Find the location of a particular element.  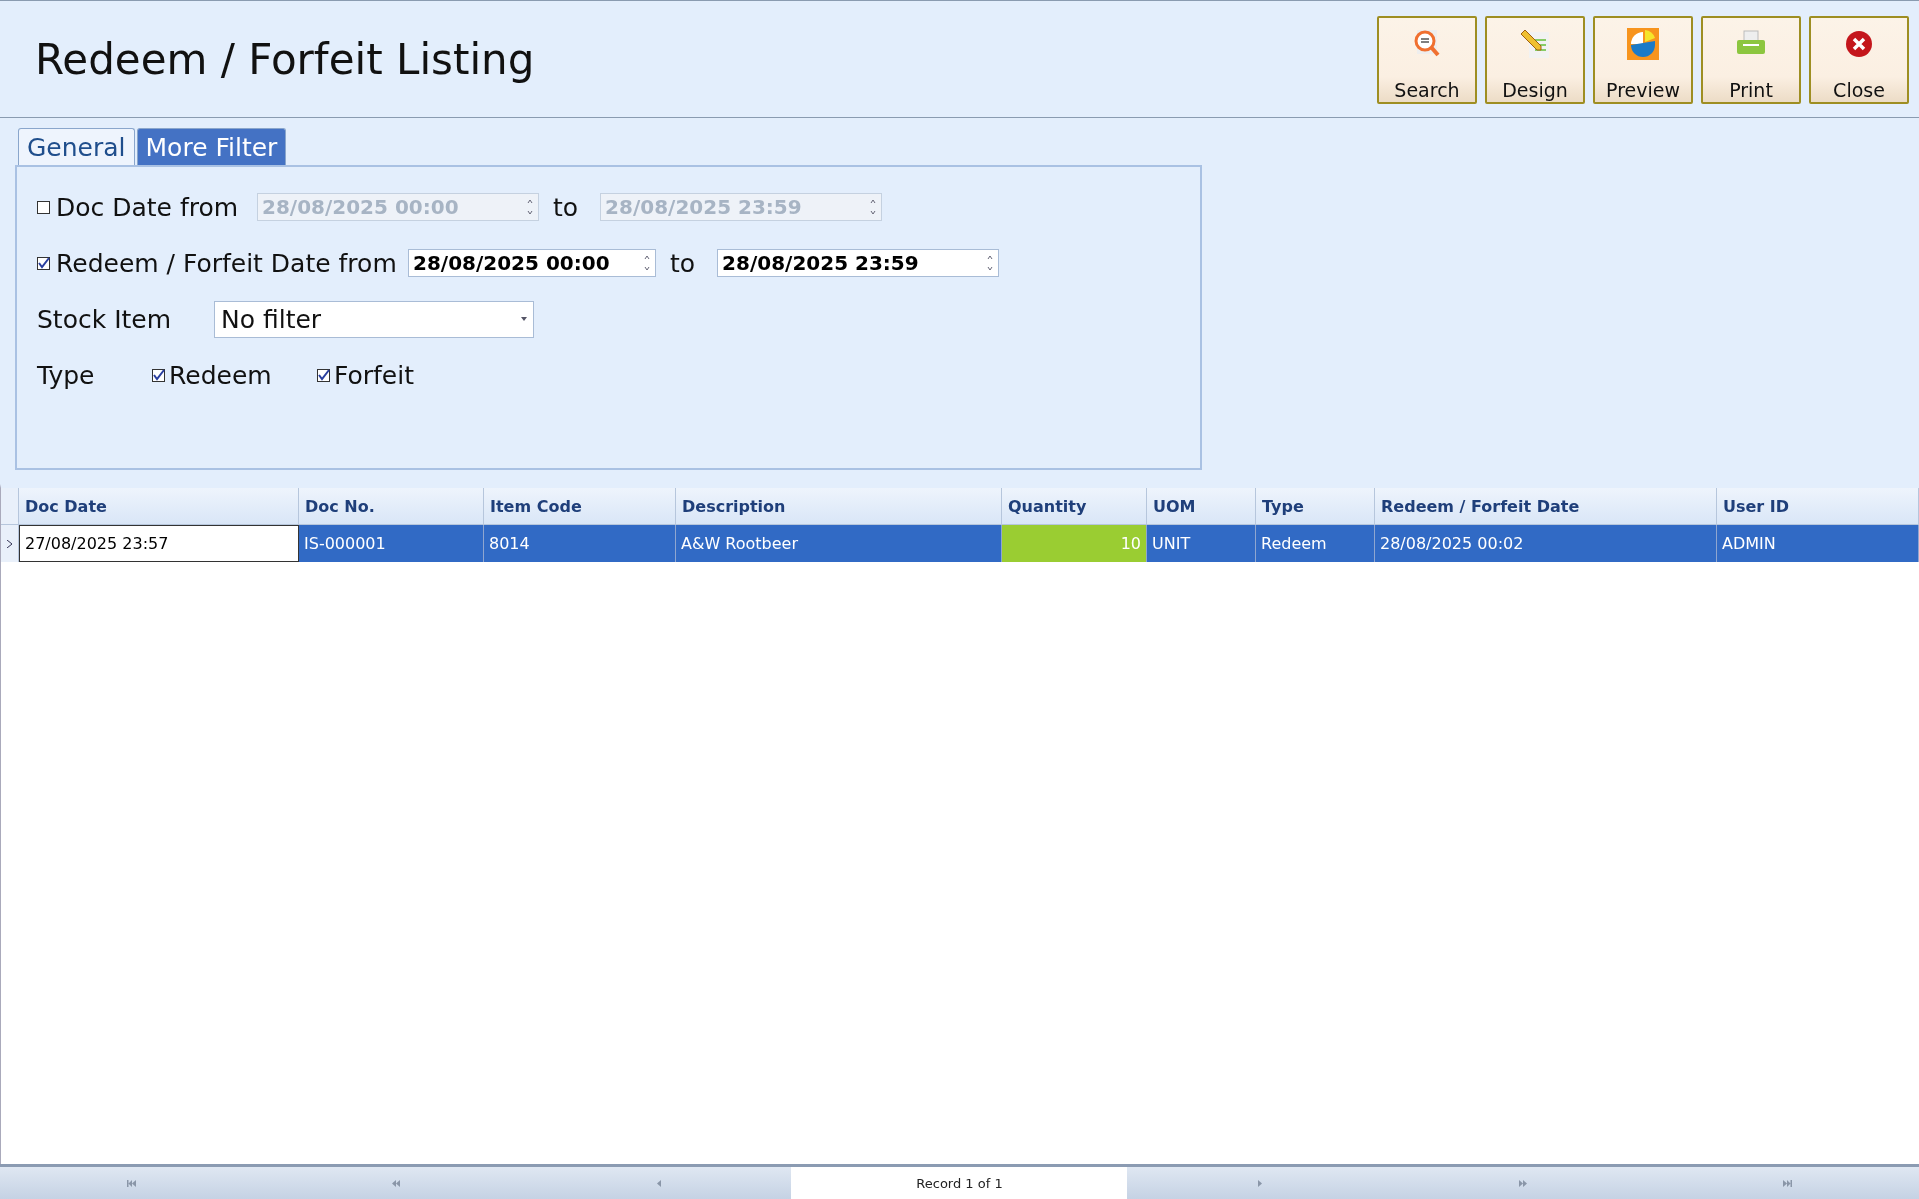

record-counter: Record 1 of 1 is located at coordinates (959, 1183).